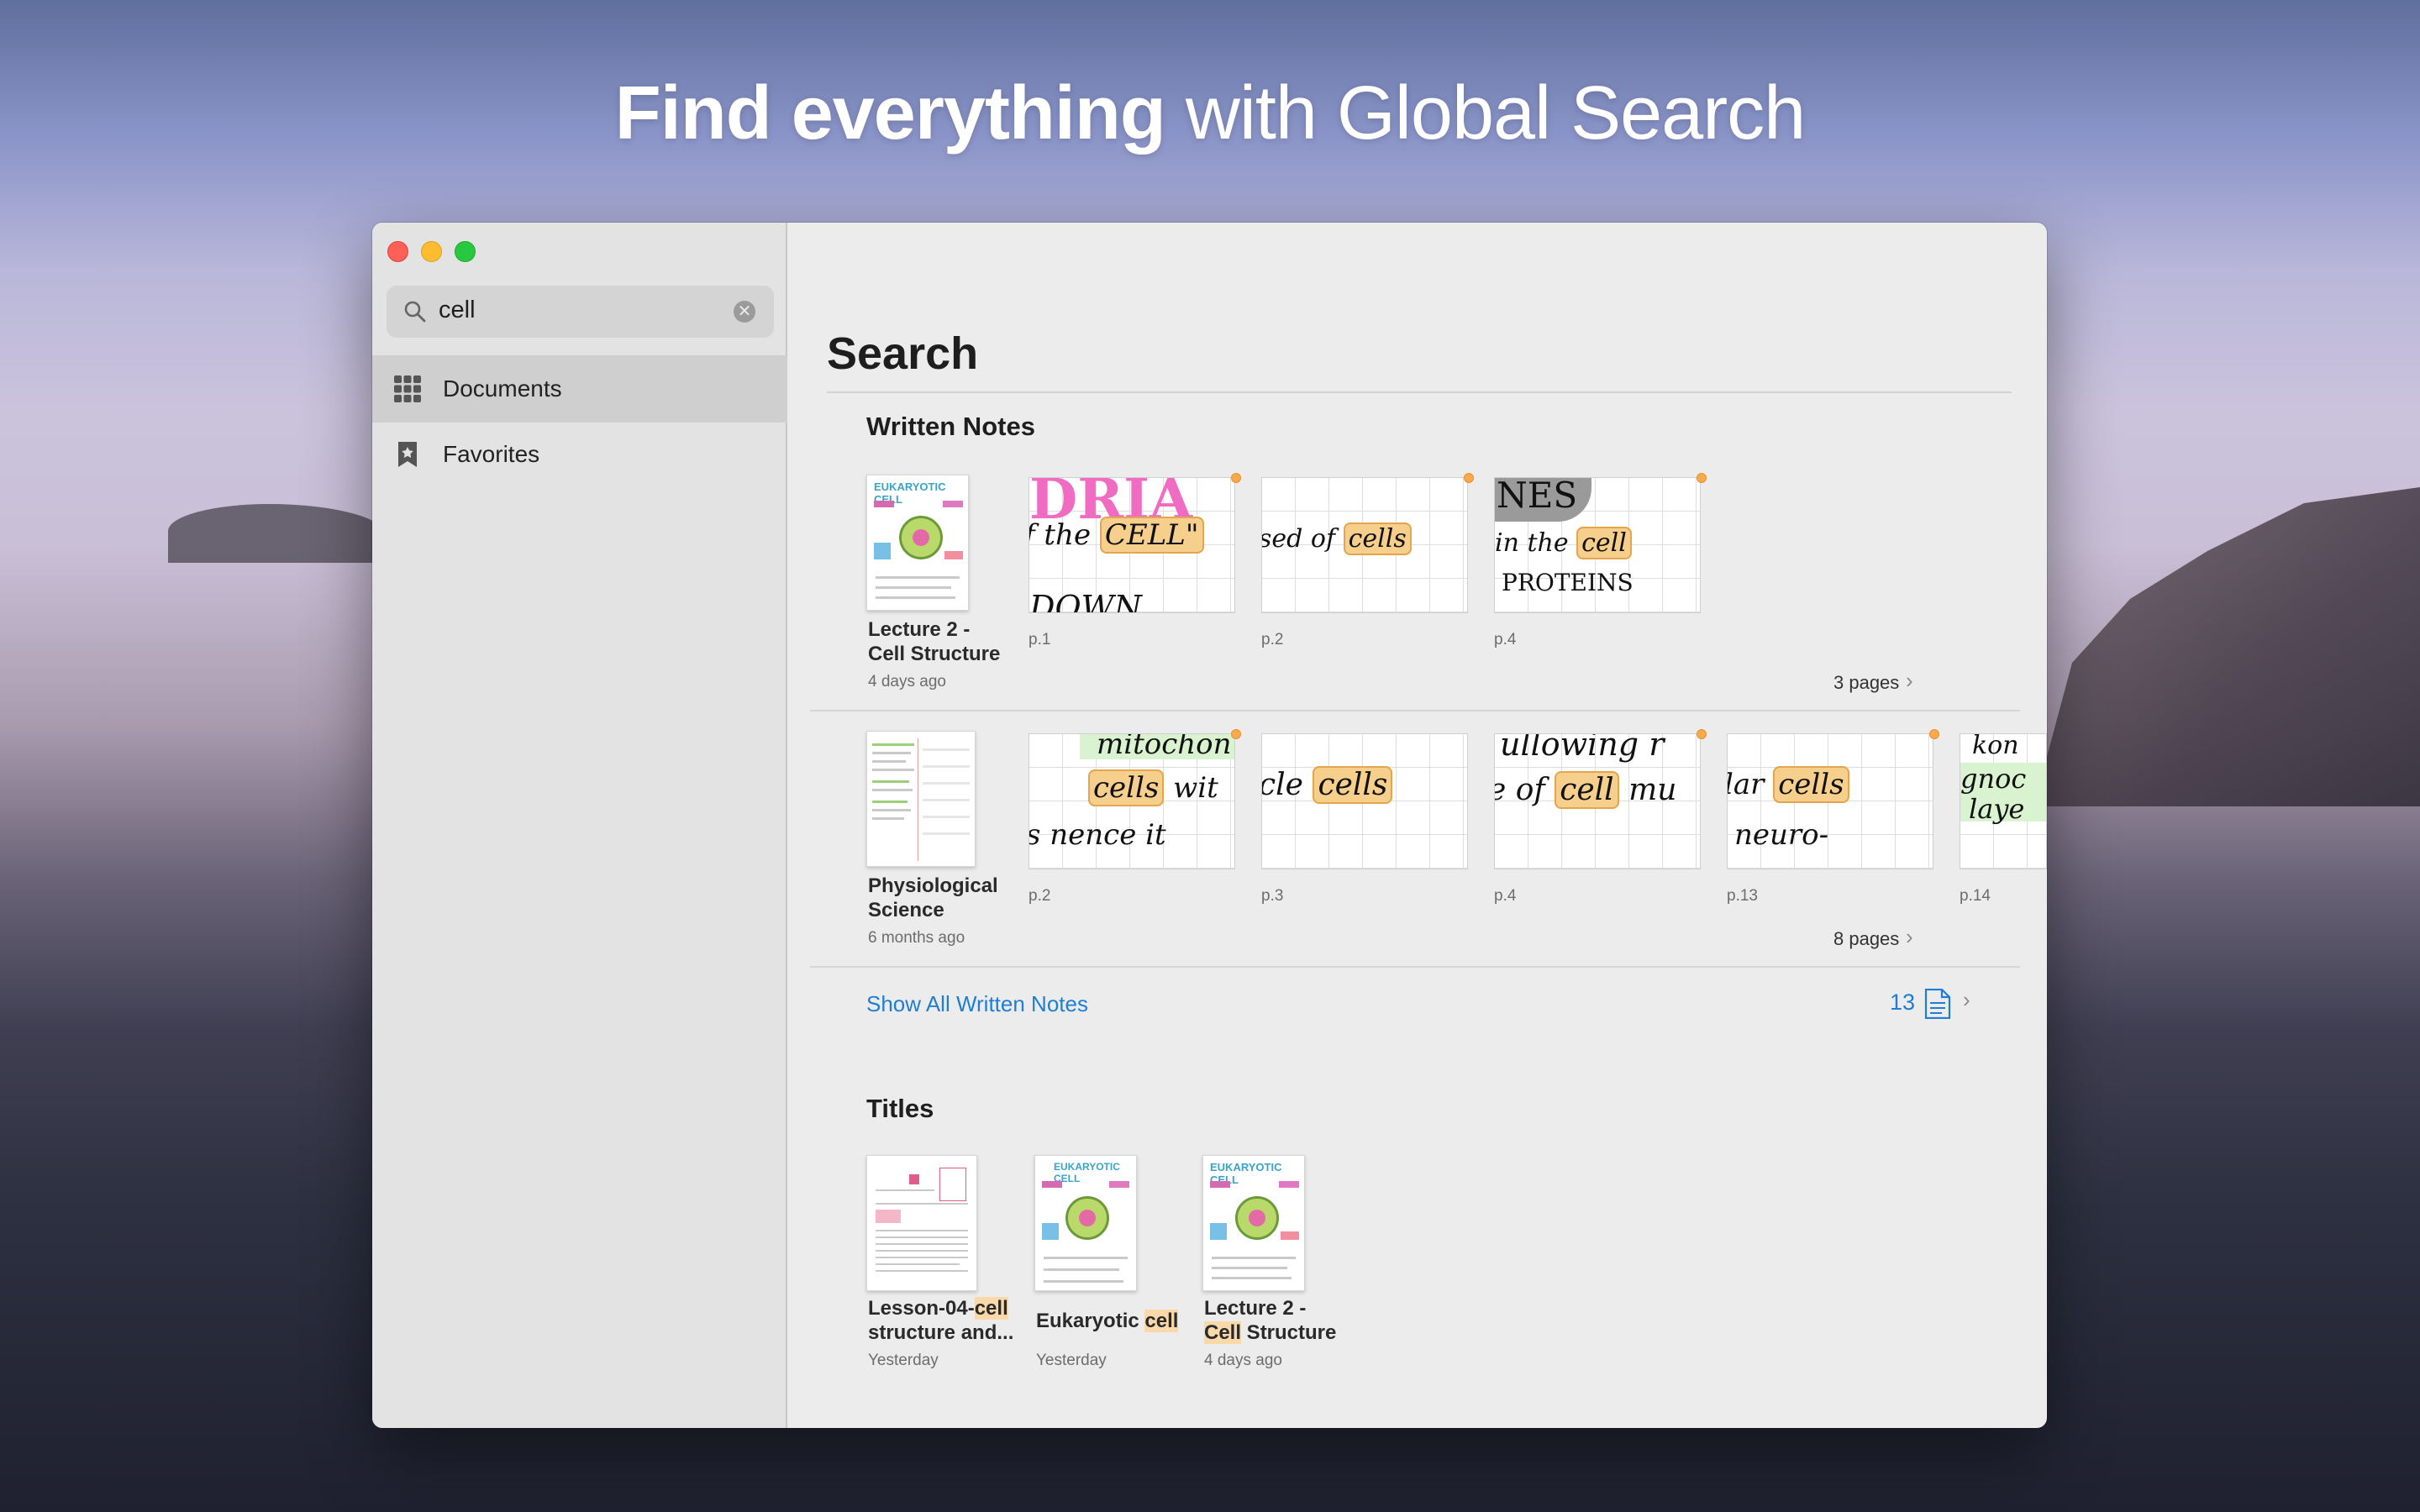 Image resolution: width=2420 pixels, height=1512 pixels. Describe the element at coordinates (397, 251) in the screenshot. I see `close-window-button` at that location.